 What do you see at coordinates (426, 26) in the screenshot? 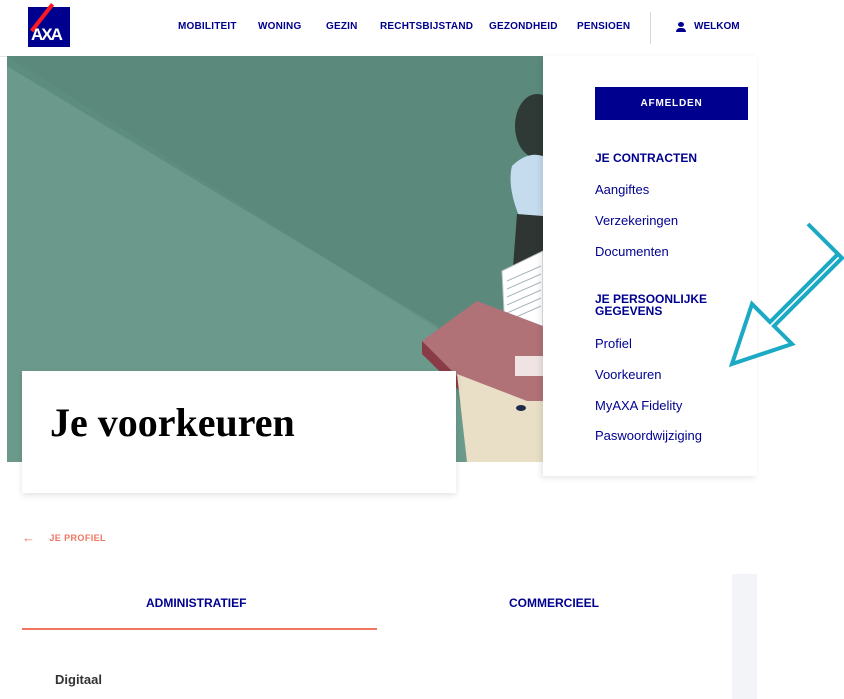
I see `nav-rechtsbijstand: RECHTSBIJSTAND` at bounding box center [426, 26].